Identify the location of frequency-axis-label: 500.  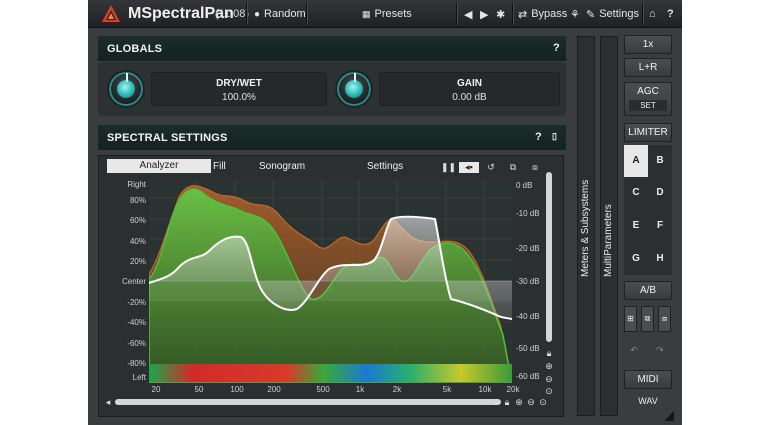
(323, 389).